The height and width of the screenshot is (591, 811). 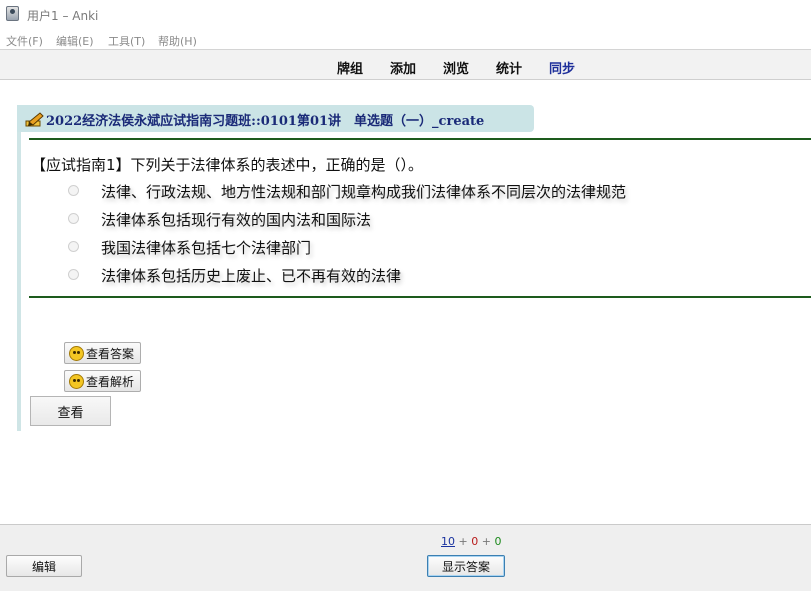 What do you see at coordinates (236, 220) in the screenshot?
I see `option-b-text: 法律体系包括现行有效的国内法和国际法` at bounding box center [236, 220].